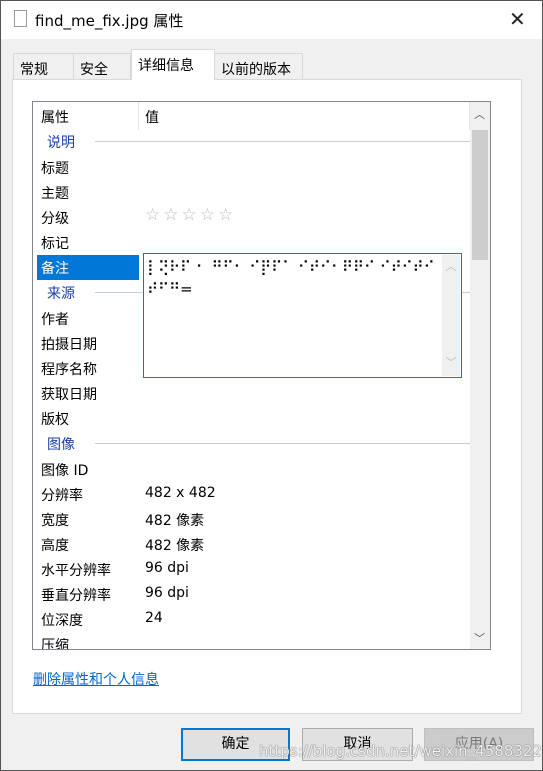 This screenshot has width=543, height=771. I want to click on close-icon: ✕, so click(517, 19).